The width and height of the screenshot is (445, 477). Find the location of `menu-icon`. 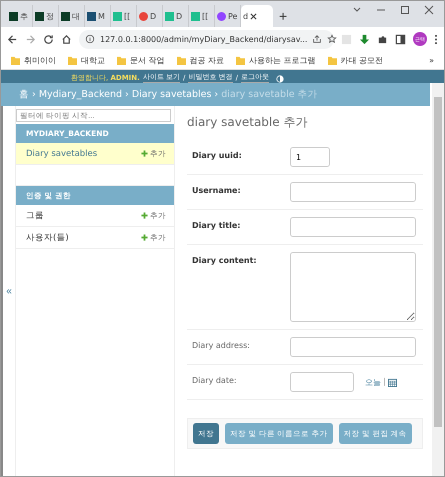

menu-icon is located at coordinates (436, 39).